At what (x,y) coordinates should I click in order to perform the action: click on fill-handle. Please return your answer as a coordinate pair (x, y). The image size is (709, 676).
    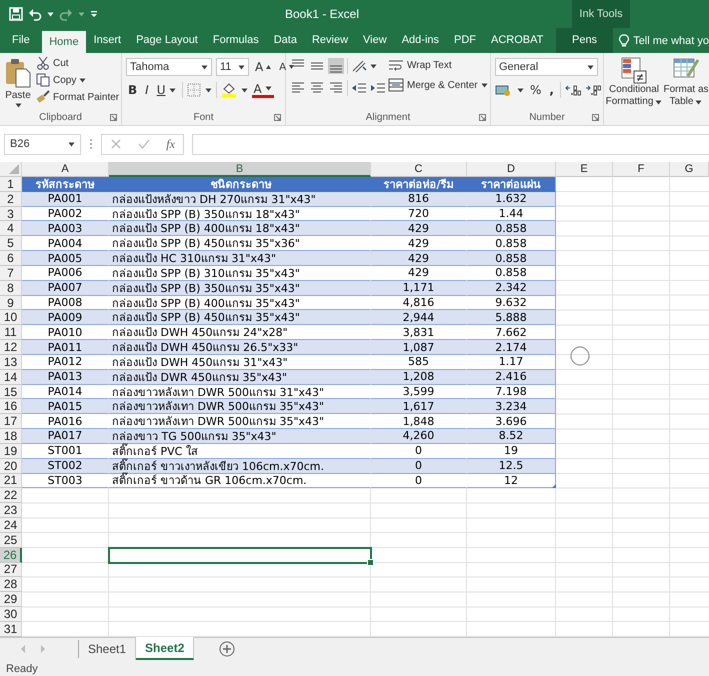
    Looking at the image, I should click on (370, 562).